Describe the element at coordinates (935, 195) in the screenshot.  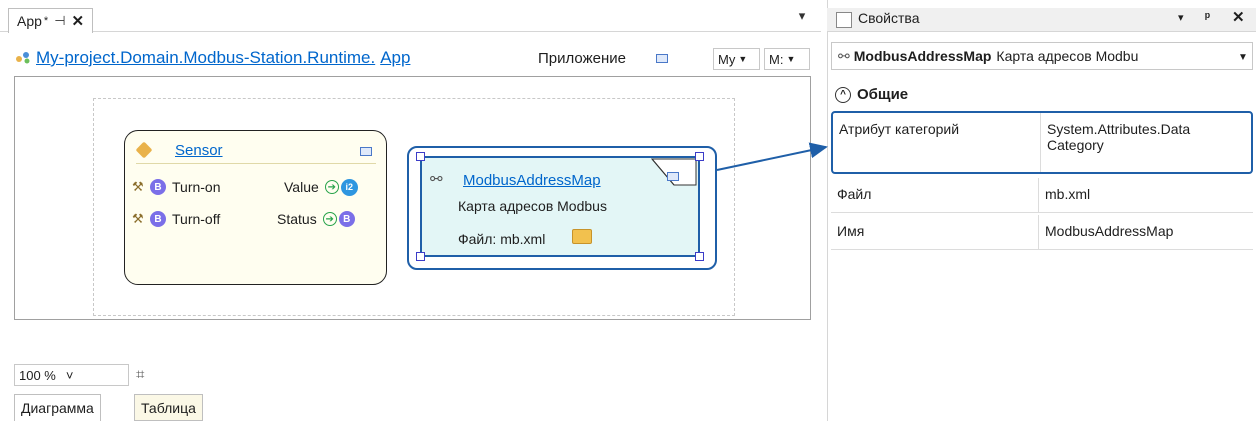
I see `property-name: Файл` at that location.